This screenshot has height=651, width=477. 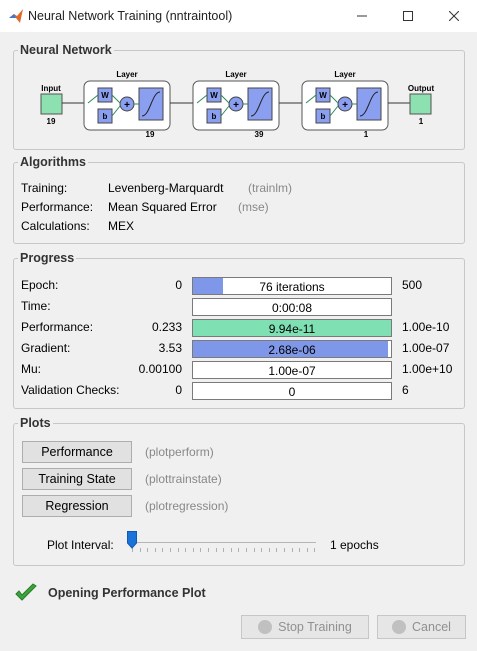 What do you see at coordinates (315, 627) in the screenshot?
I see `stop-training-label: Stop Training` at bounding box center [315, 627].